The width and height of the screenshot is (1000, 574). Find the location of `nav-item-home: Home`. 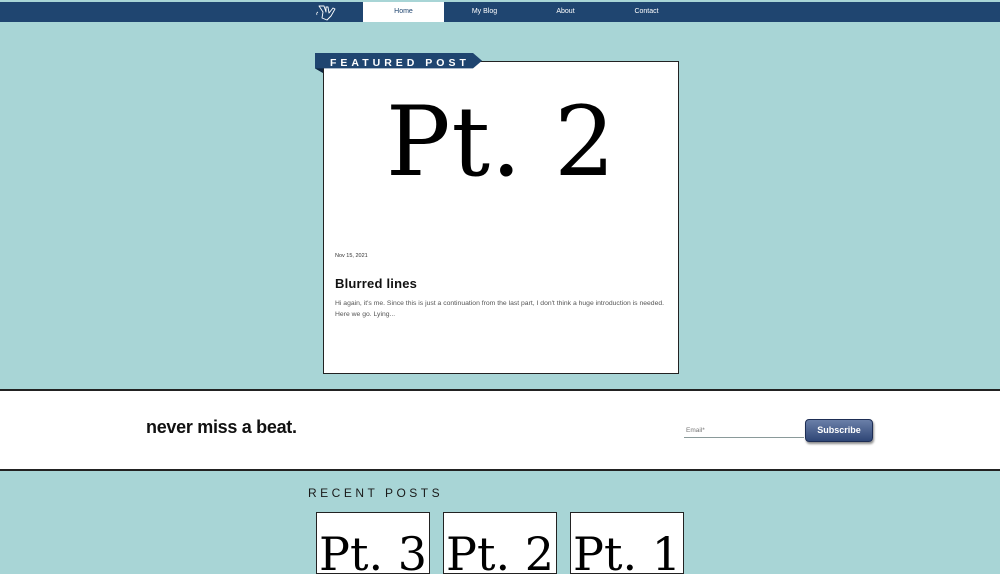

nav-item-home: Home is located at coordinates (403, 12).